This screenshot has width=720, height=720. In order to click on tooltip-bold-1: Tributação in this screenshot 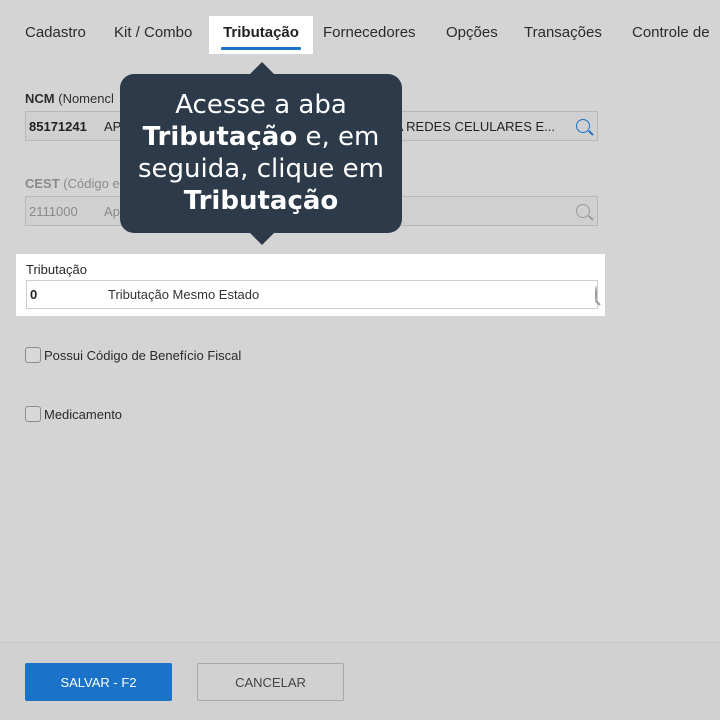, I will do `click(220, 137)`.